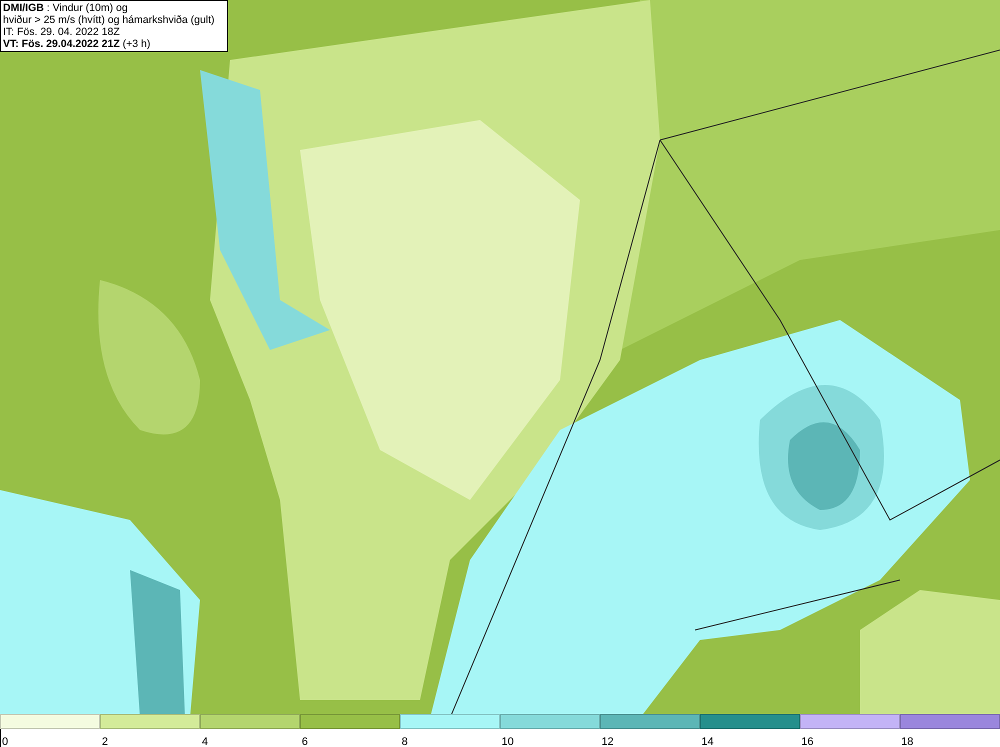 The image size is (1000, 747). What do you see at coordinates (607, 741) in the screenshot?
I see `legend-tick-label: 12` at bounding box center [607, 741].